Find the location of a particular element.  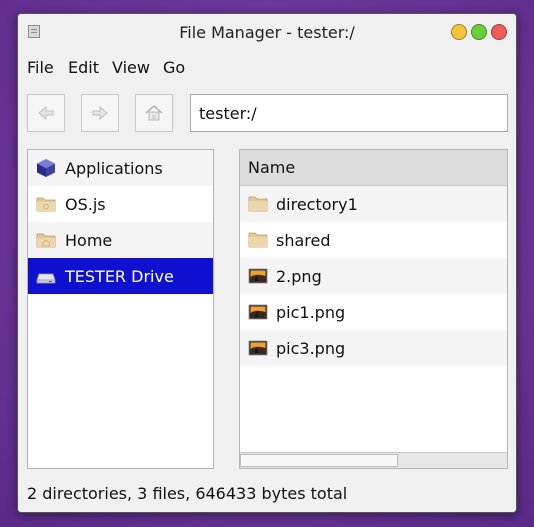

file-row-shared: shared is located at coordinates (373, 240).